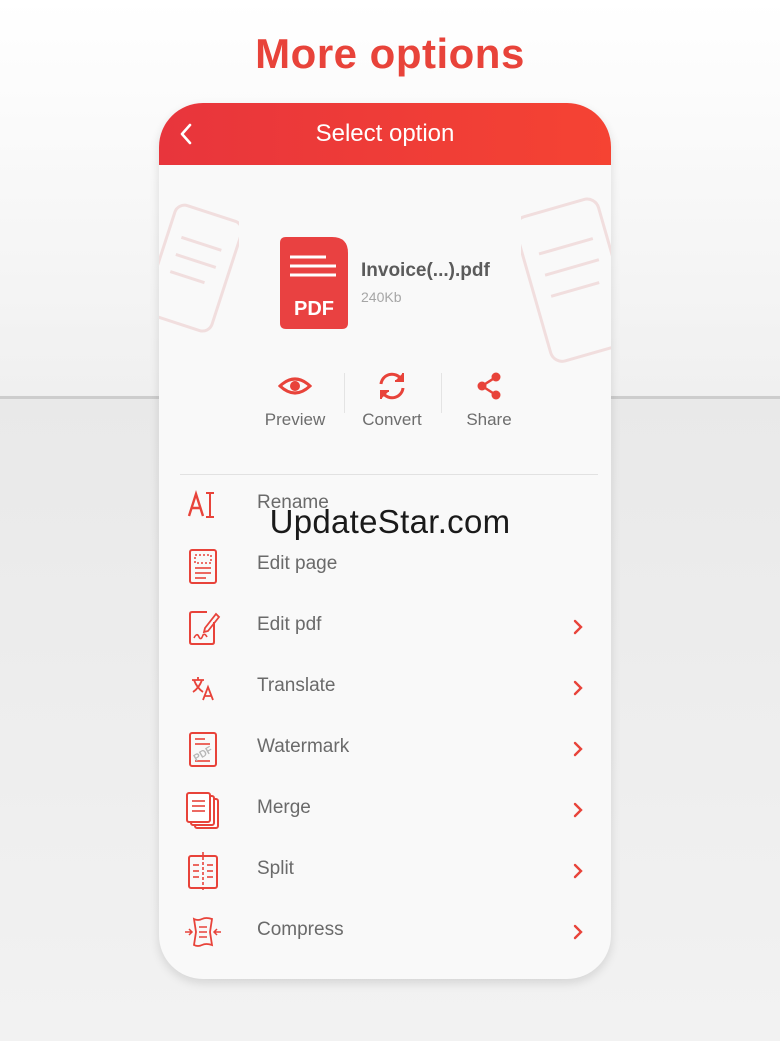 The height and width of the screenshot is (1041, 780). Describe the element at coordinates (275, 868) in the screenshot. I see `menu-item-label: Split` at that location.